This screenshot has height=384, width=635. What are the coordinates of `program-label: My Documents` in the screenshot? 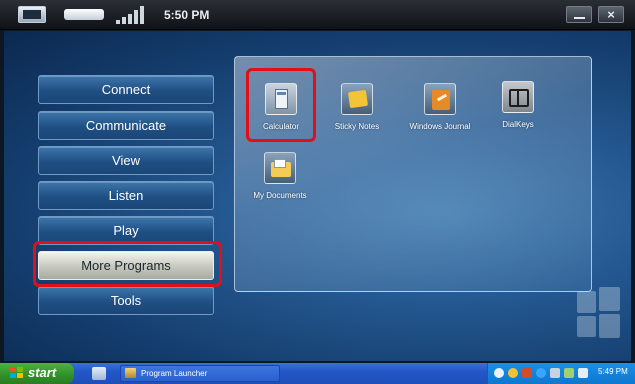 It's located at (280, 195).